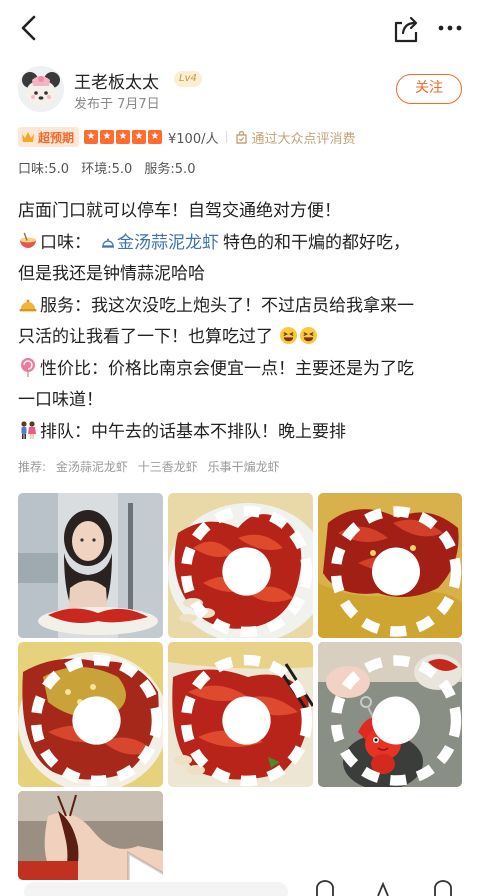 This screenshot has width=480, height=896. What do you see at coordinates (168, 467) in the screenshot?
I see `recommend-item: 十三香龙虾` at bounding box center [168, 467].